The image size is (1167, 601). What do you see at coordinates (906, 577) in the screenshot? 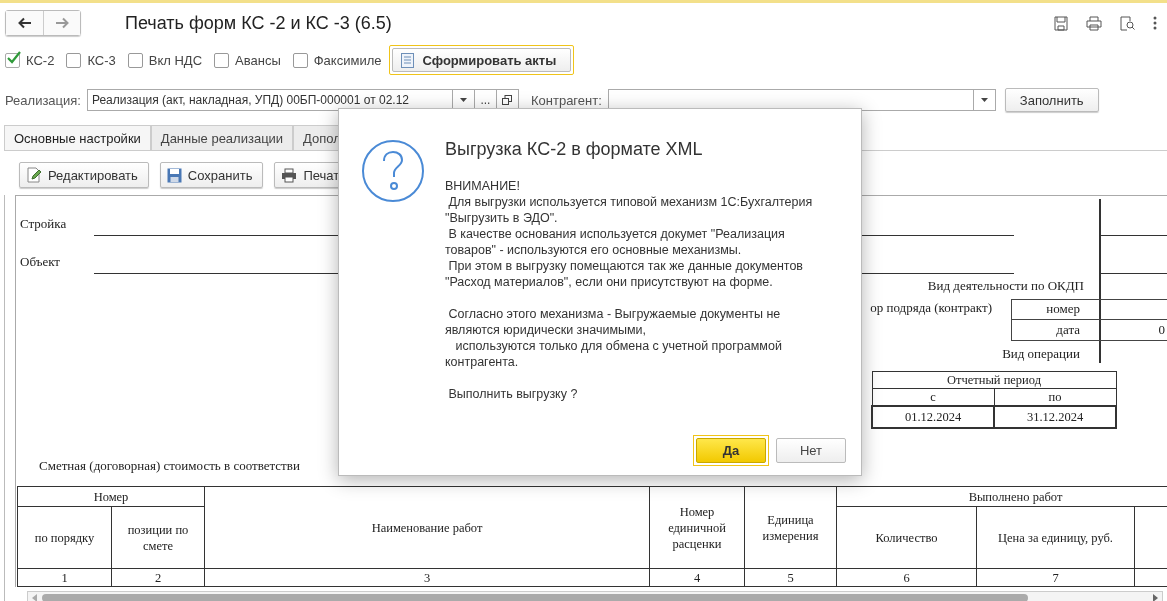
I see `column-number-cell: 6` at bounding box center [906, 577].